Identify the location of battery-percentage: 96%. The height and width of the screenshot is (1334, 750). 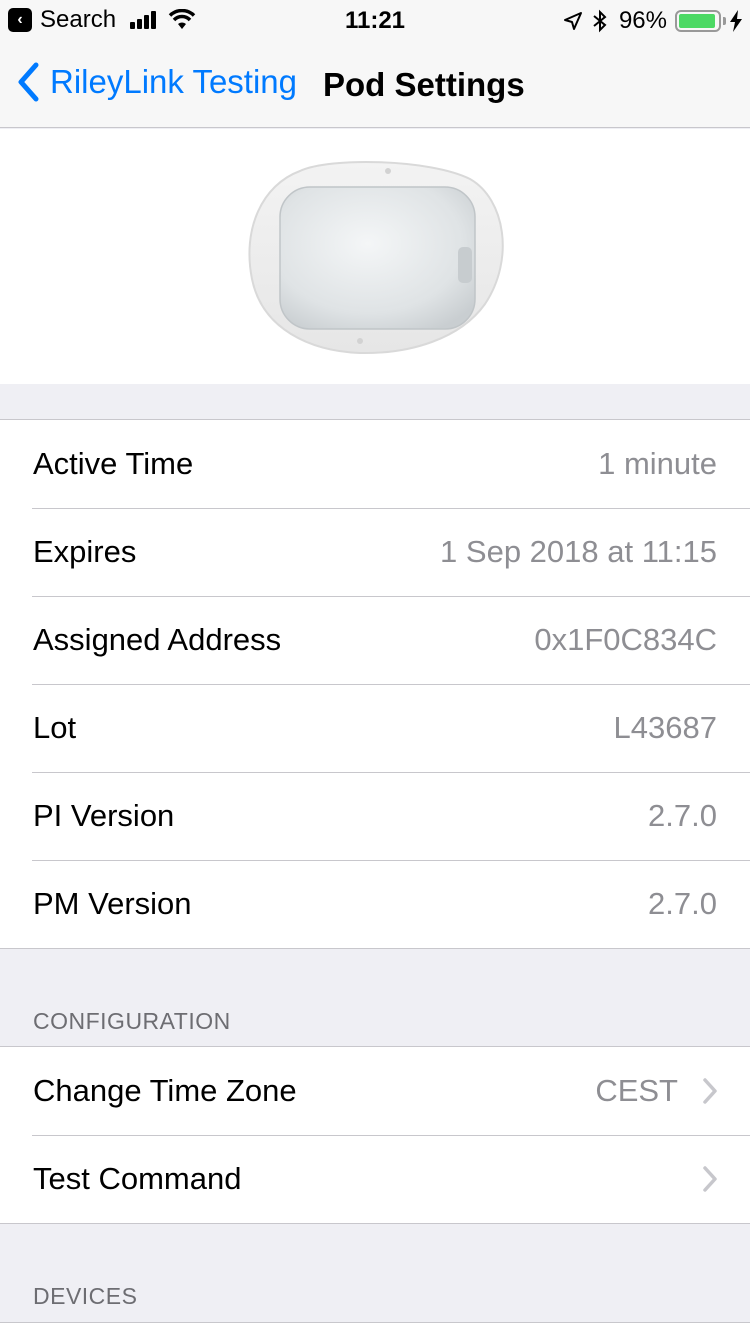
(642, 20).